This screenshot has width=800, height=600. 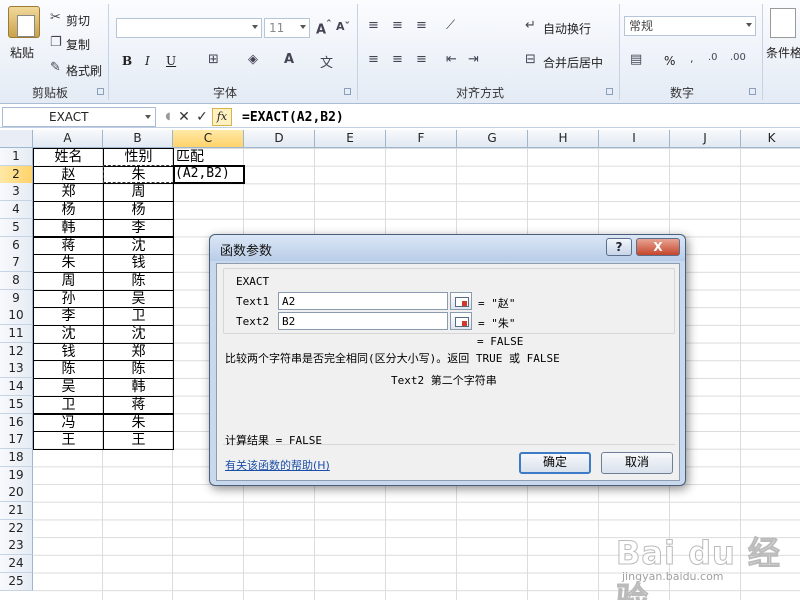 I want to click on cancel-entry-icon: ✕, so click(x=184, y=117).